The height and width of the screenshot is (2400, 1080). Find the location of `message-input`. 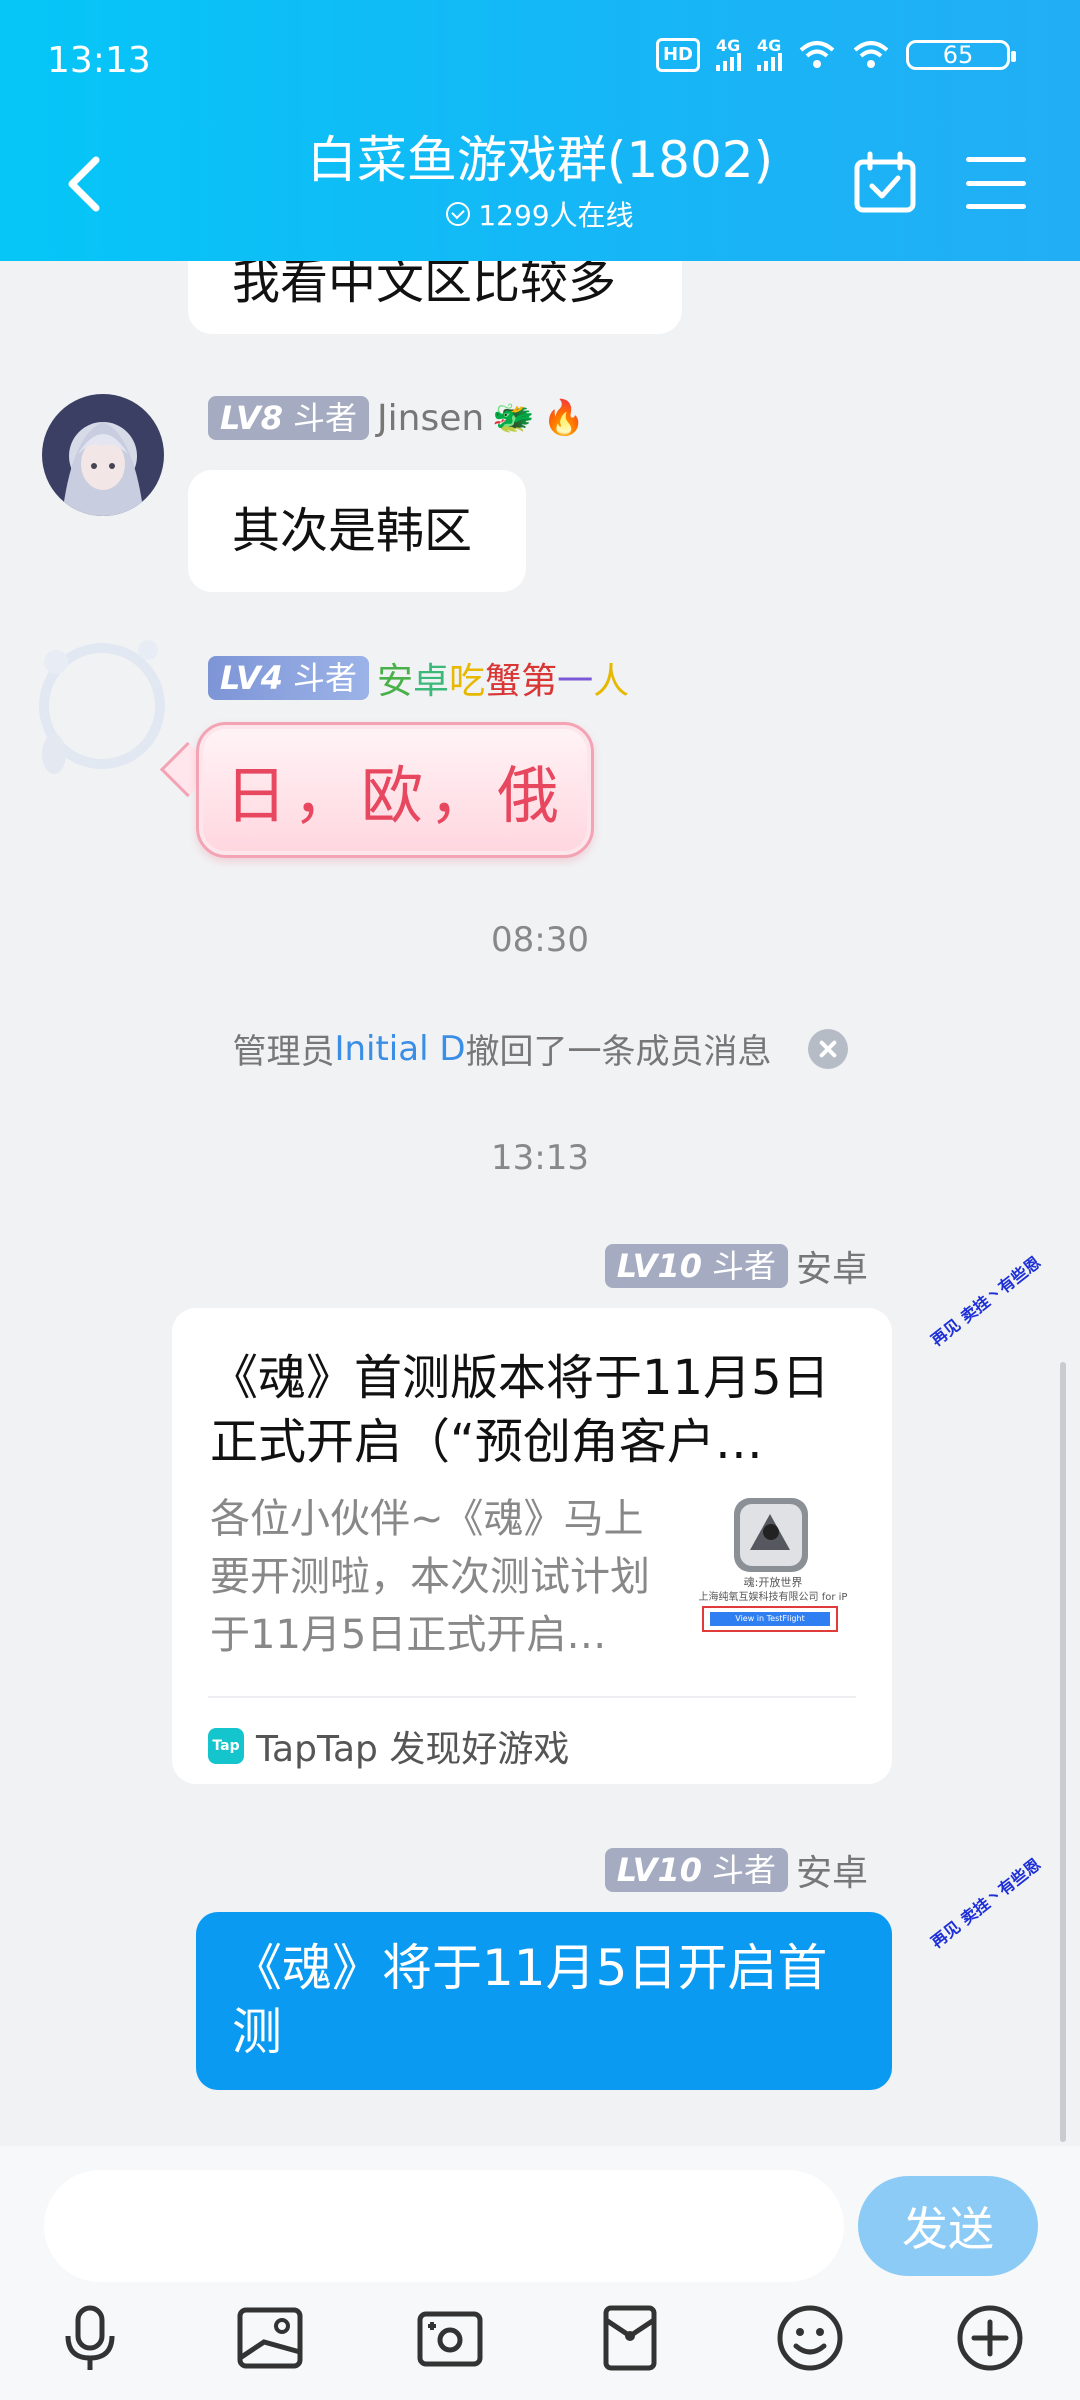

message-input is located at coordinates (444, 2226).